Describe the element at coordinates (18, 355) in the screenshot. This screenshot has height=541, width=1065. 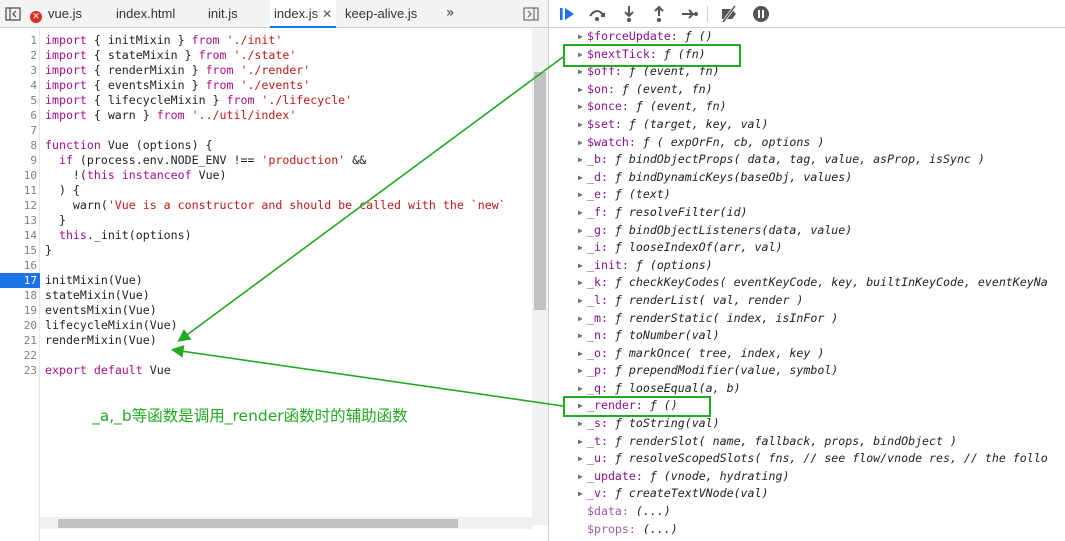
I see `line-number: 22` at that location.